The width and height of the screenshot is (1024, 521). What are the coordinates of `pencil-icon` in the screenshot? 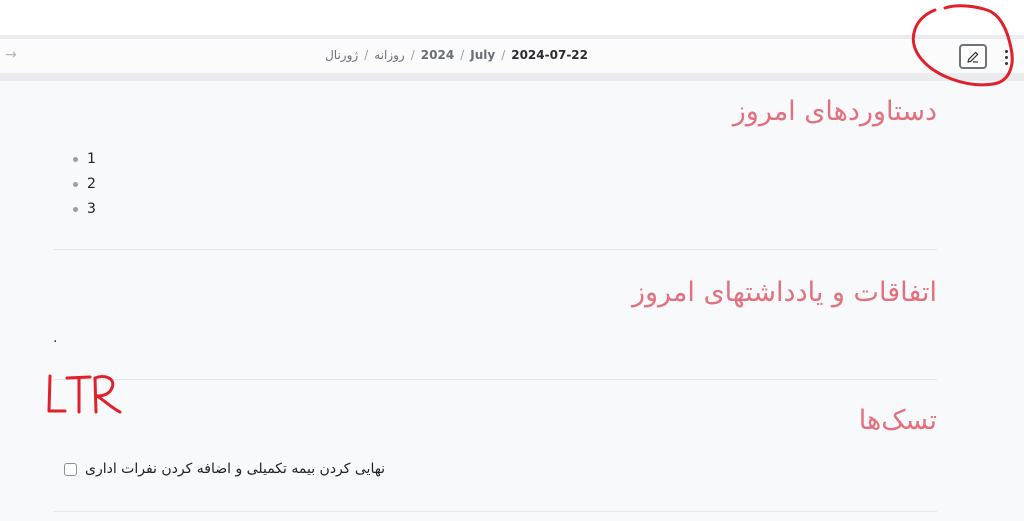 It's located at (973, 57).